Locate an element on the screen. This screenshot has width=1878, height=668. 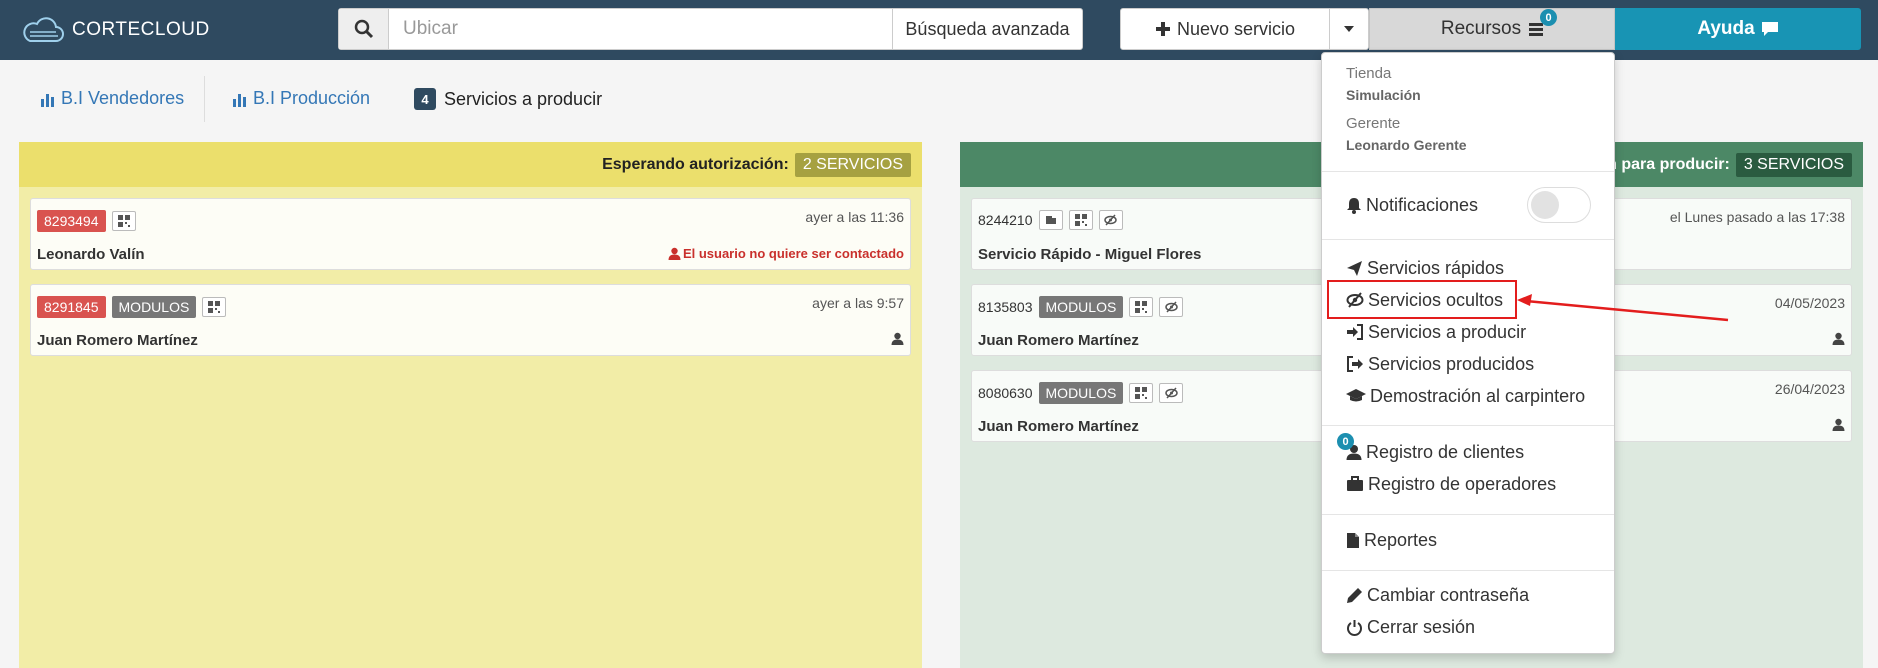
tab-bi-vendedores-label: B.I Vendedores is located at coordinates (123, 98).